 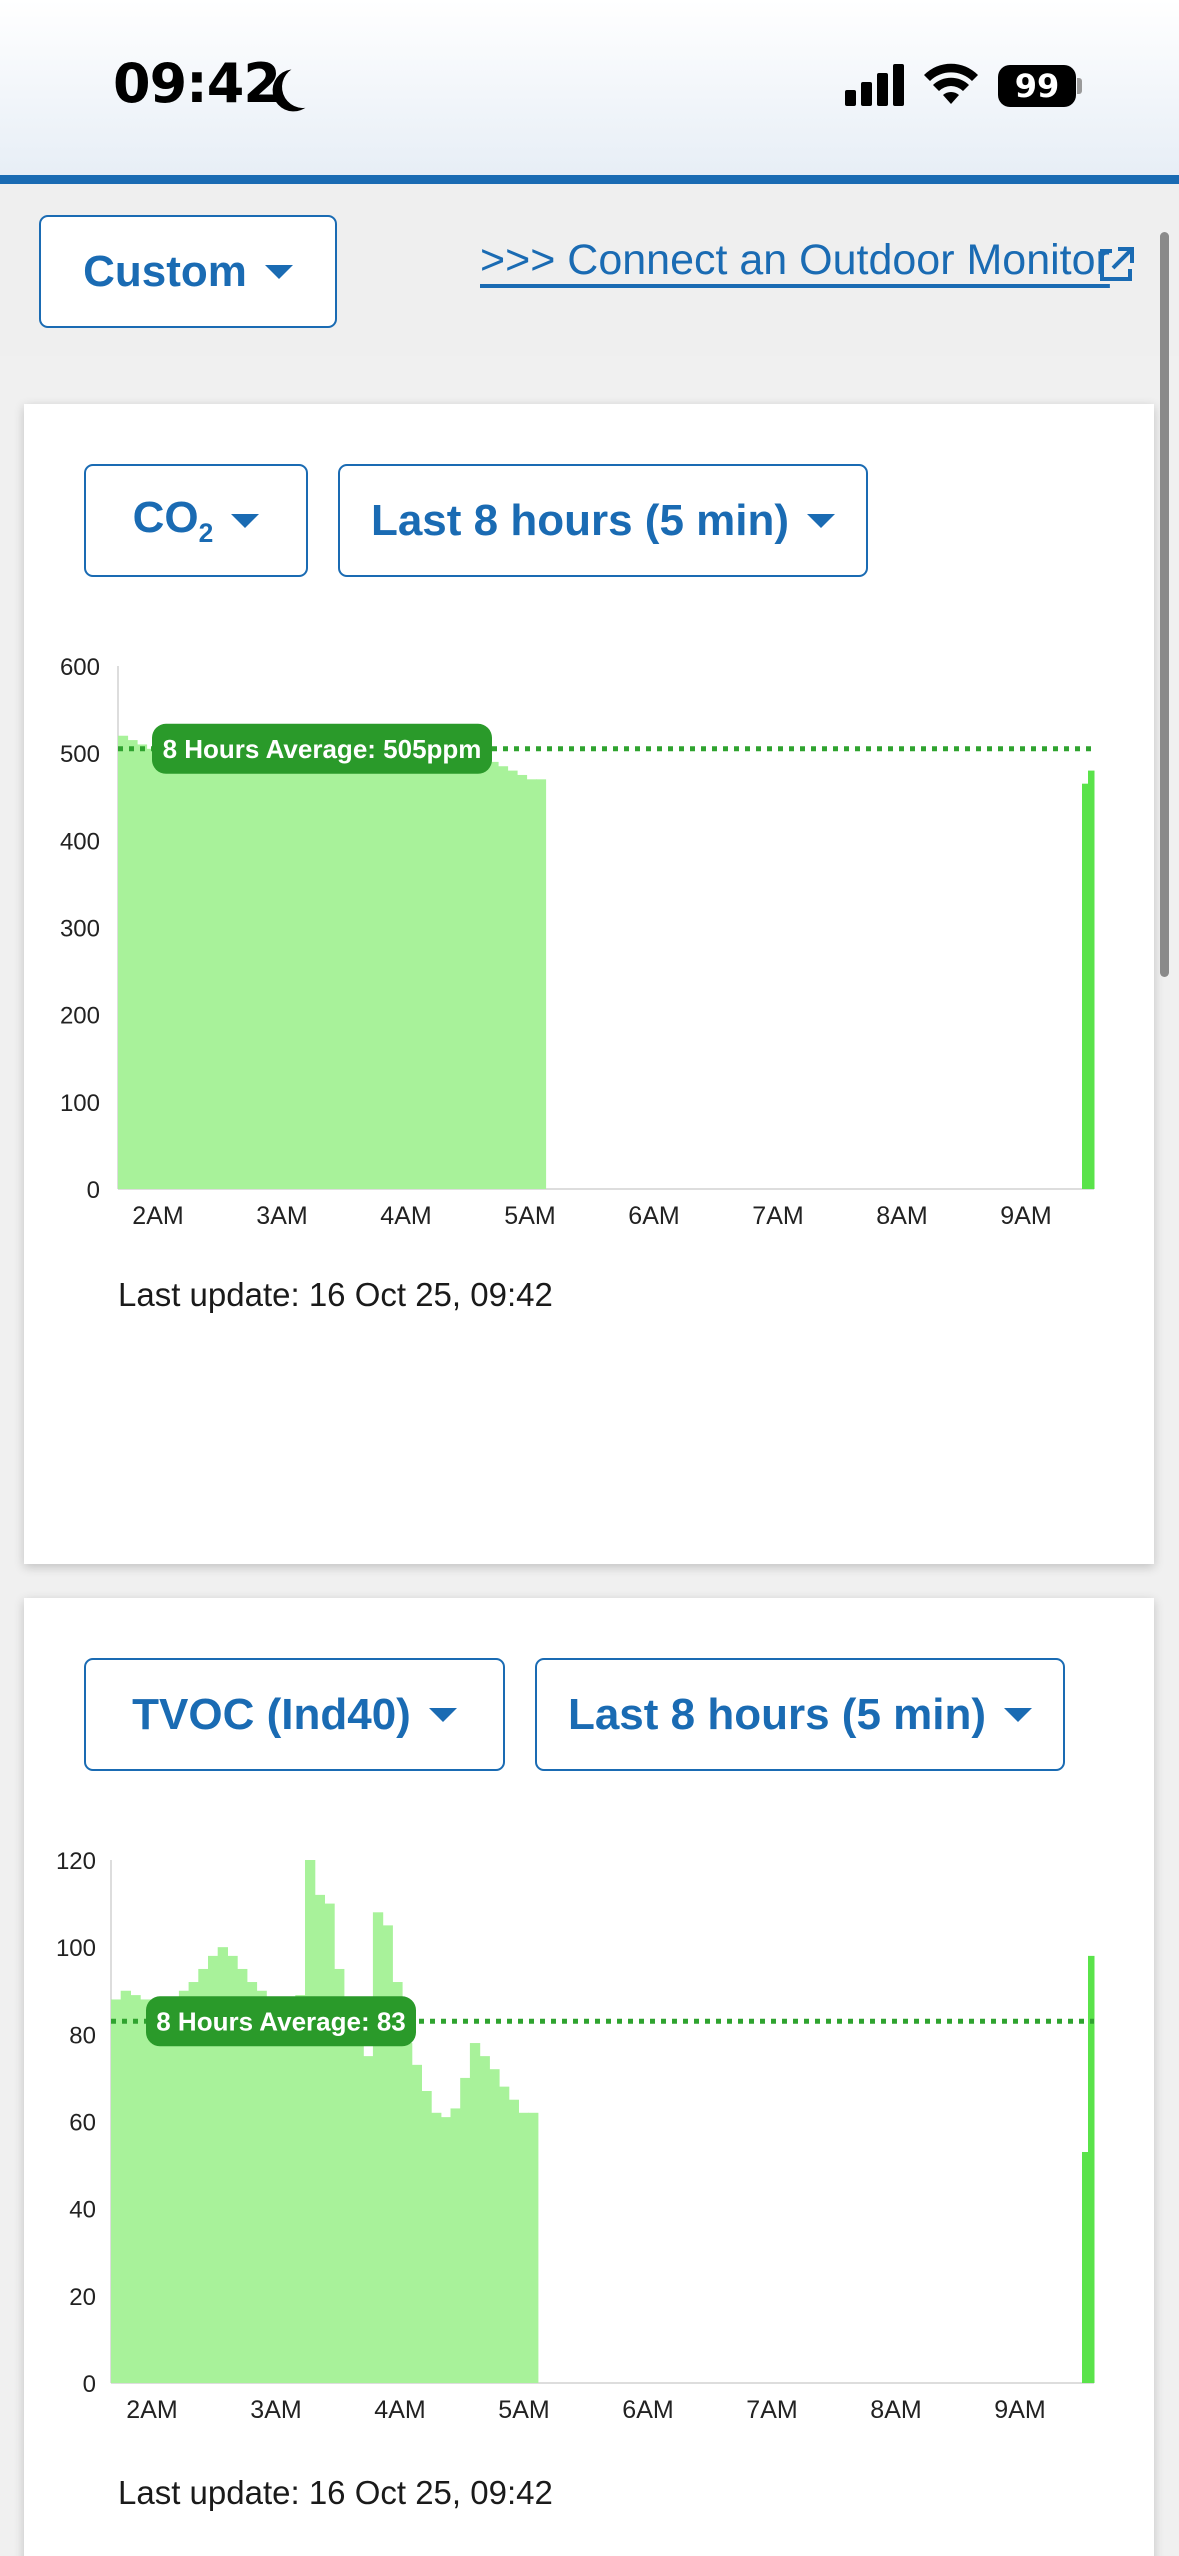 I want to click on caret-down-icon, so click(x=278, y=271).